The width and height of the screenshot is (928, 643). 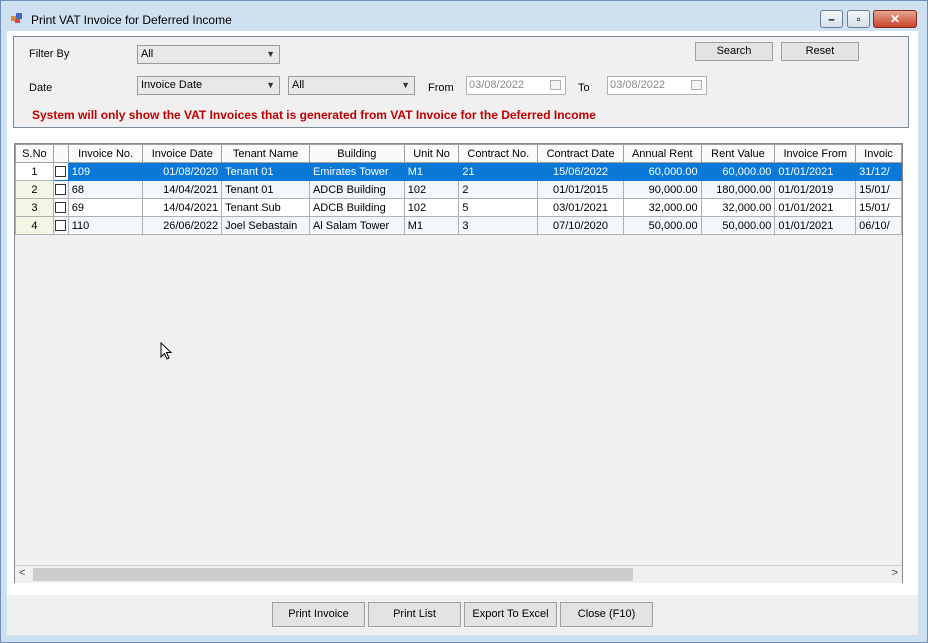 I want to click on col-header-unit-no: Unit No, so click(x=431, y=153).